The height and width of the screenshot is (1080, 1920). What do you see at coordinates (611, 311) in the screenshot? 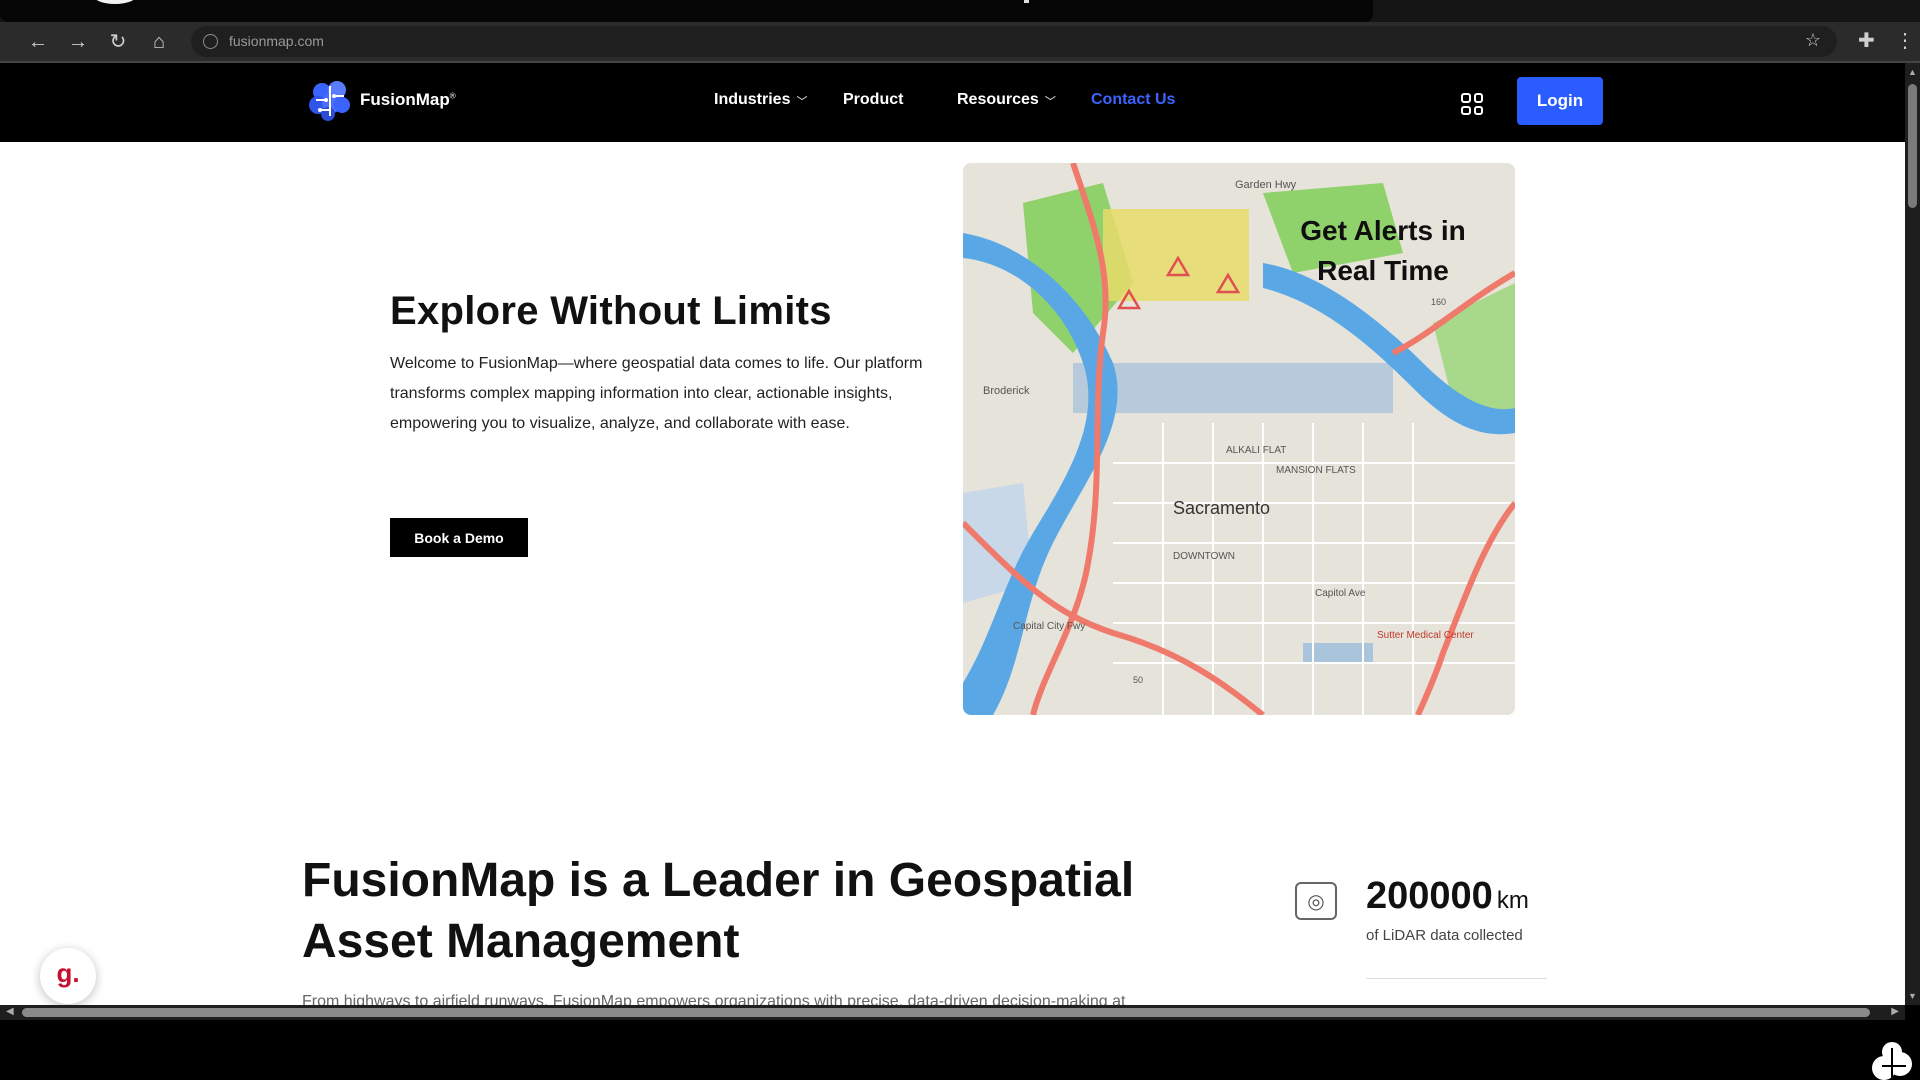
I see `hero-title: Explore Without Limits` at bounding box center [611, 311].